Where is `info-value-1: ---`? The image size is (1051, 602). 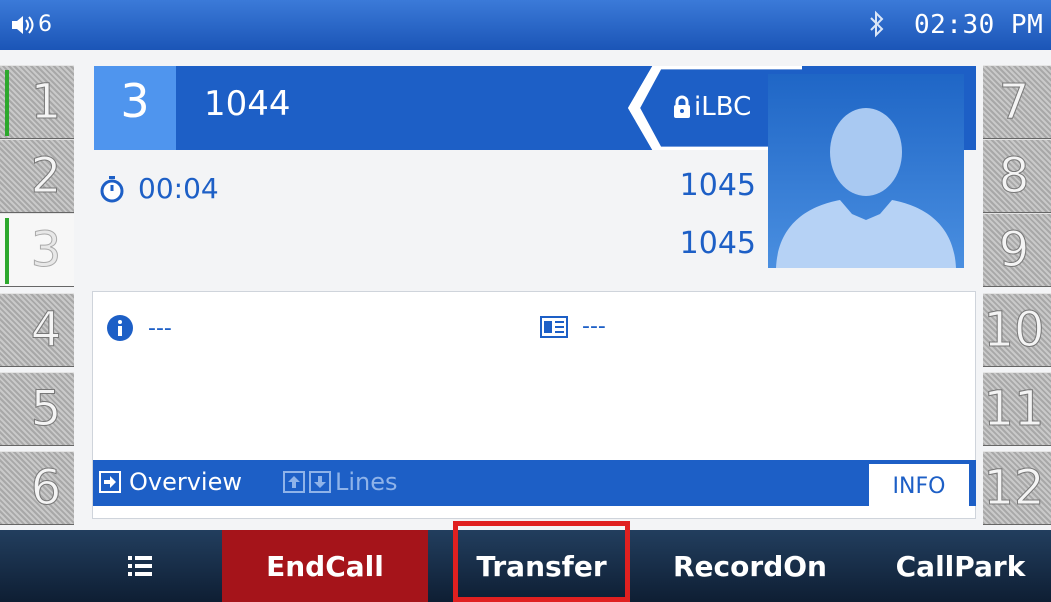
info-value-1: --- is located at coordinates (160, 328).